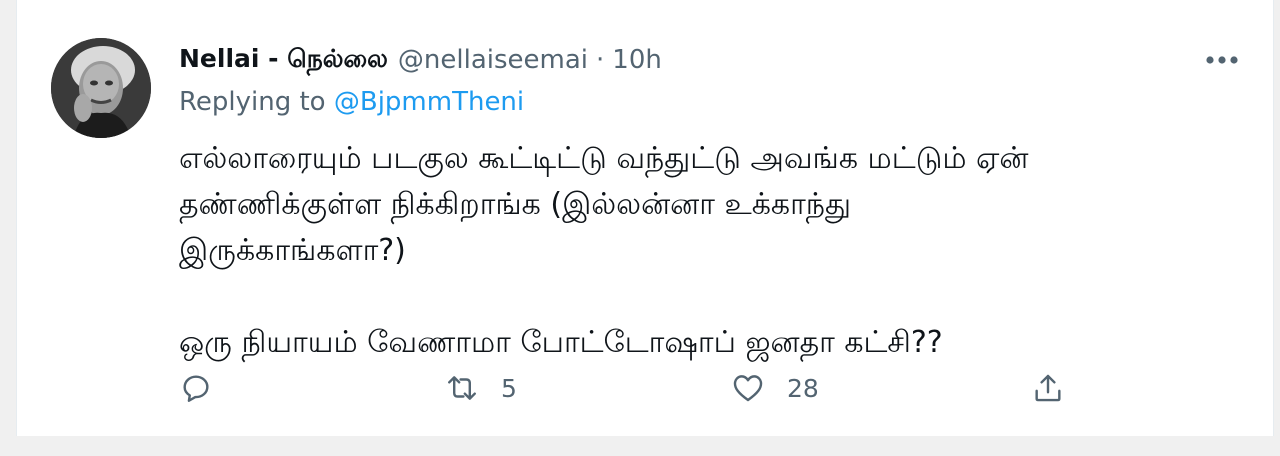 The image size is (1280, 456). What do you see at coordinates (803, 388) in the screenshot?
I see `like-count: 28` at bounding box center [803, 388].